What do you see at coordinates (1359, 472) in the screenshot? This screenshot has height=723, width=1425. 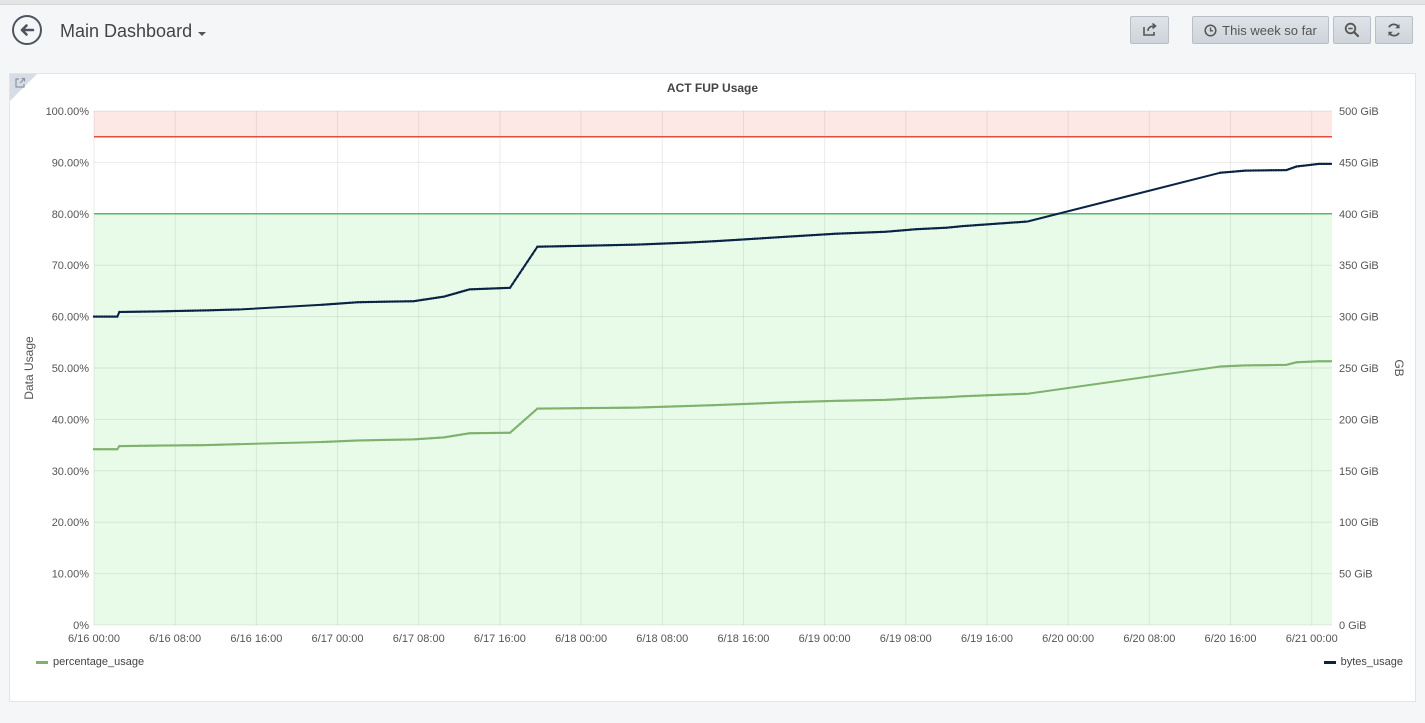 I see `y2-axis-tick-label: 150 GiB` at bounding box center [1359, 472].